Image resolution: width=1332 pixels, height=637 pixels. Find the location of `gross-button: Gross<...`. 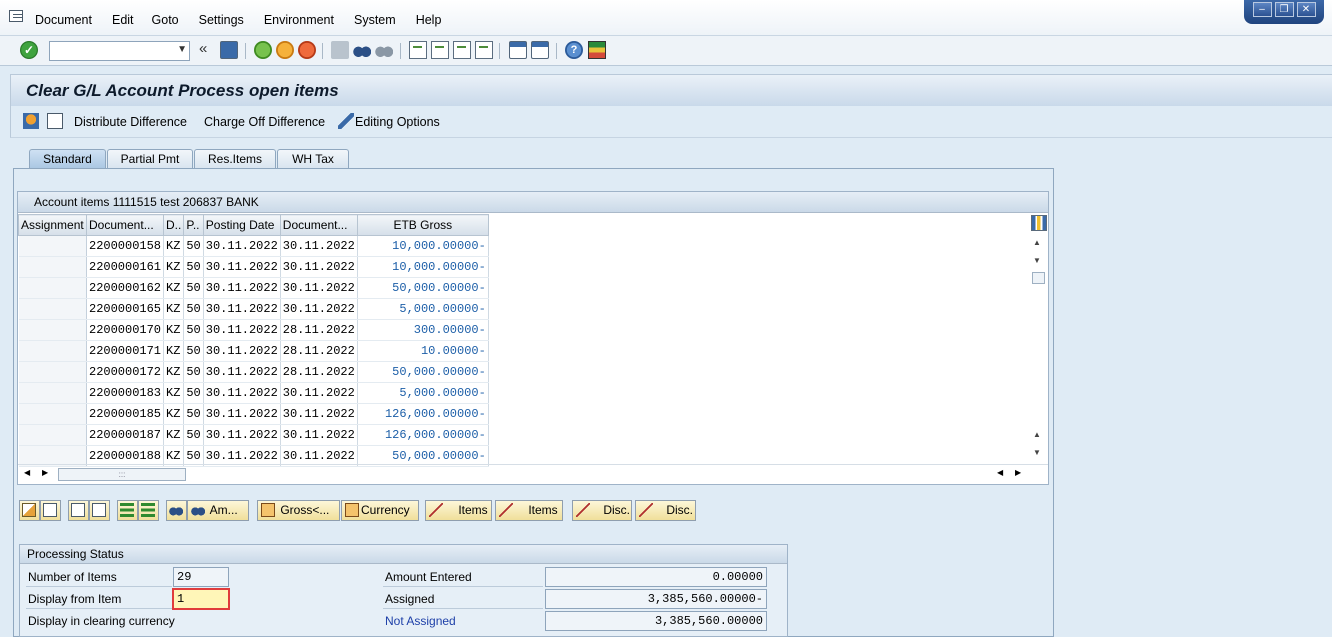

gross-button: Gross<... is located at coordinates (298, 510).